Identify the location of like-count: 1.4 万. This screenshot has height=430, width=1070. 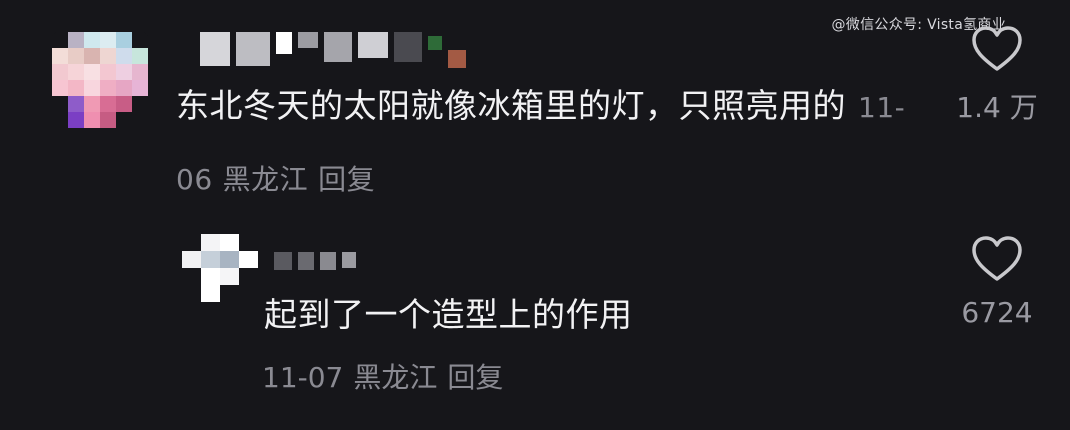
(997, 107).